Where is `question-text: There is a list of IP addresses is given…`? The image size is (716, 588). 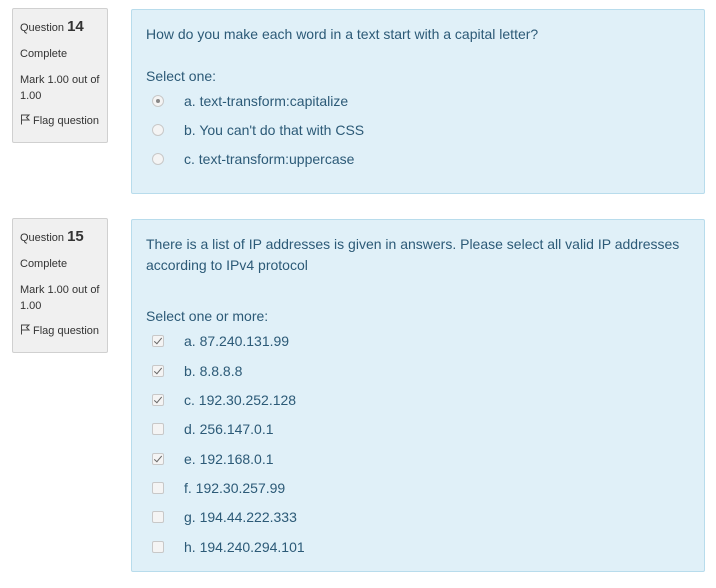
question-text: There is a list of IP addresses is given… is located at coordinates (413, 254).